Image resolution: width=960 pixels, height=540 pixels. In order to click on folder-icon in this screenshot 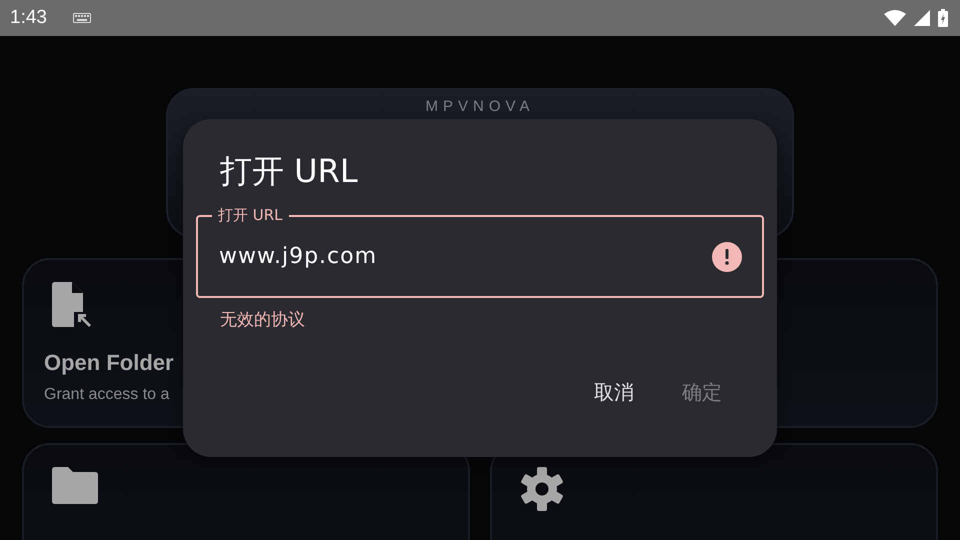, I will do `click(75, 485)`.